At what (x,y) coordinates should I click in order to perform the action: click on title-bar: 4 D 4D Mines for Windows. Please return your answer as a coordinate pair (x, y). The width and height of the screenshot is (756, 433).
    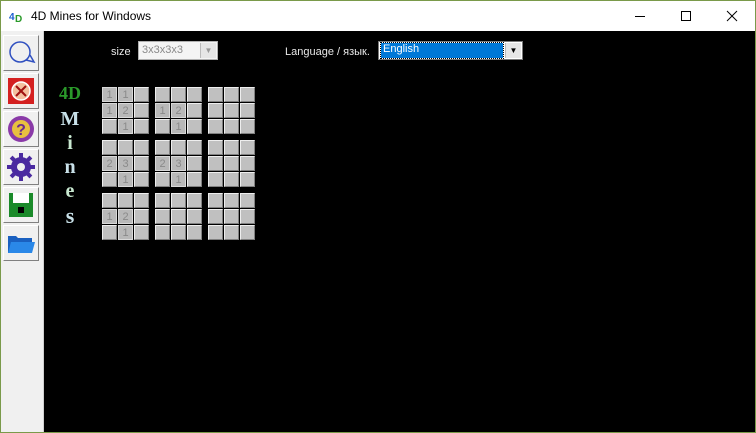
    Looking at the image, I should click on (378, 16).